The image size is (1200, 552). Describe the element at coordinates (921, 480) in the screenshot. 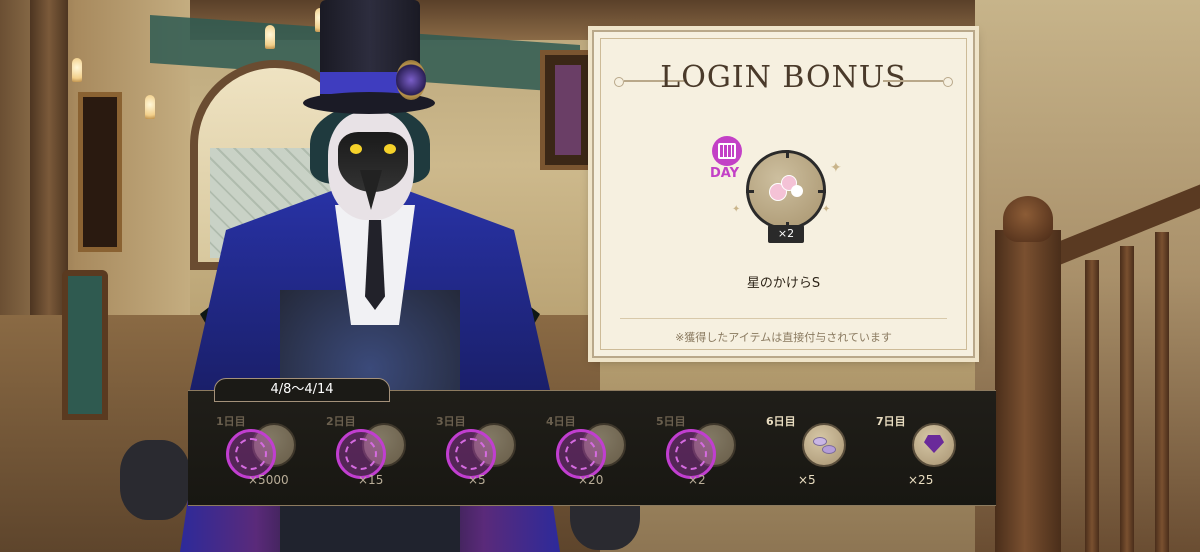

I see `day-quantity: ×25` at that location.